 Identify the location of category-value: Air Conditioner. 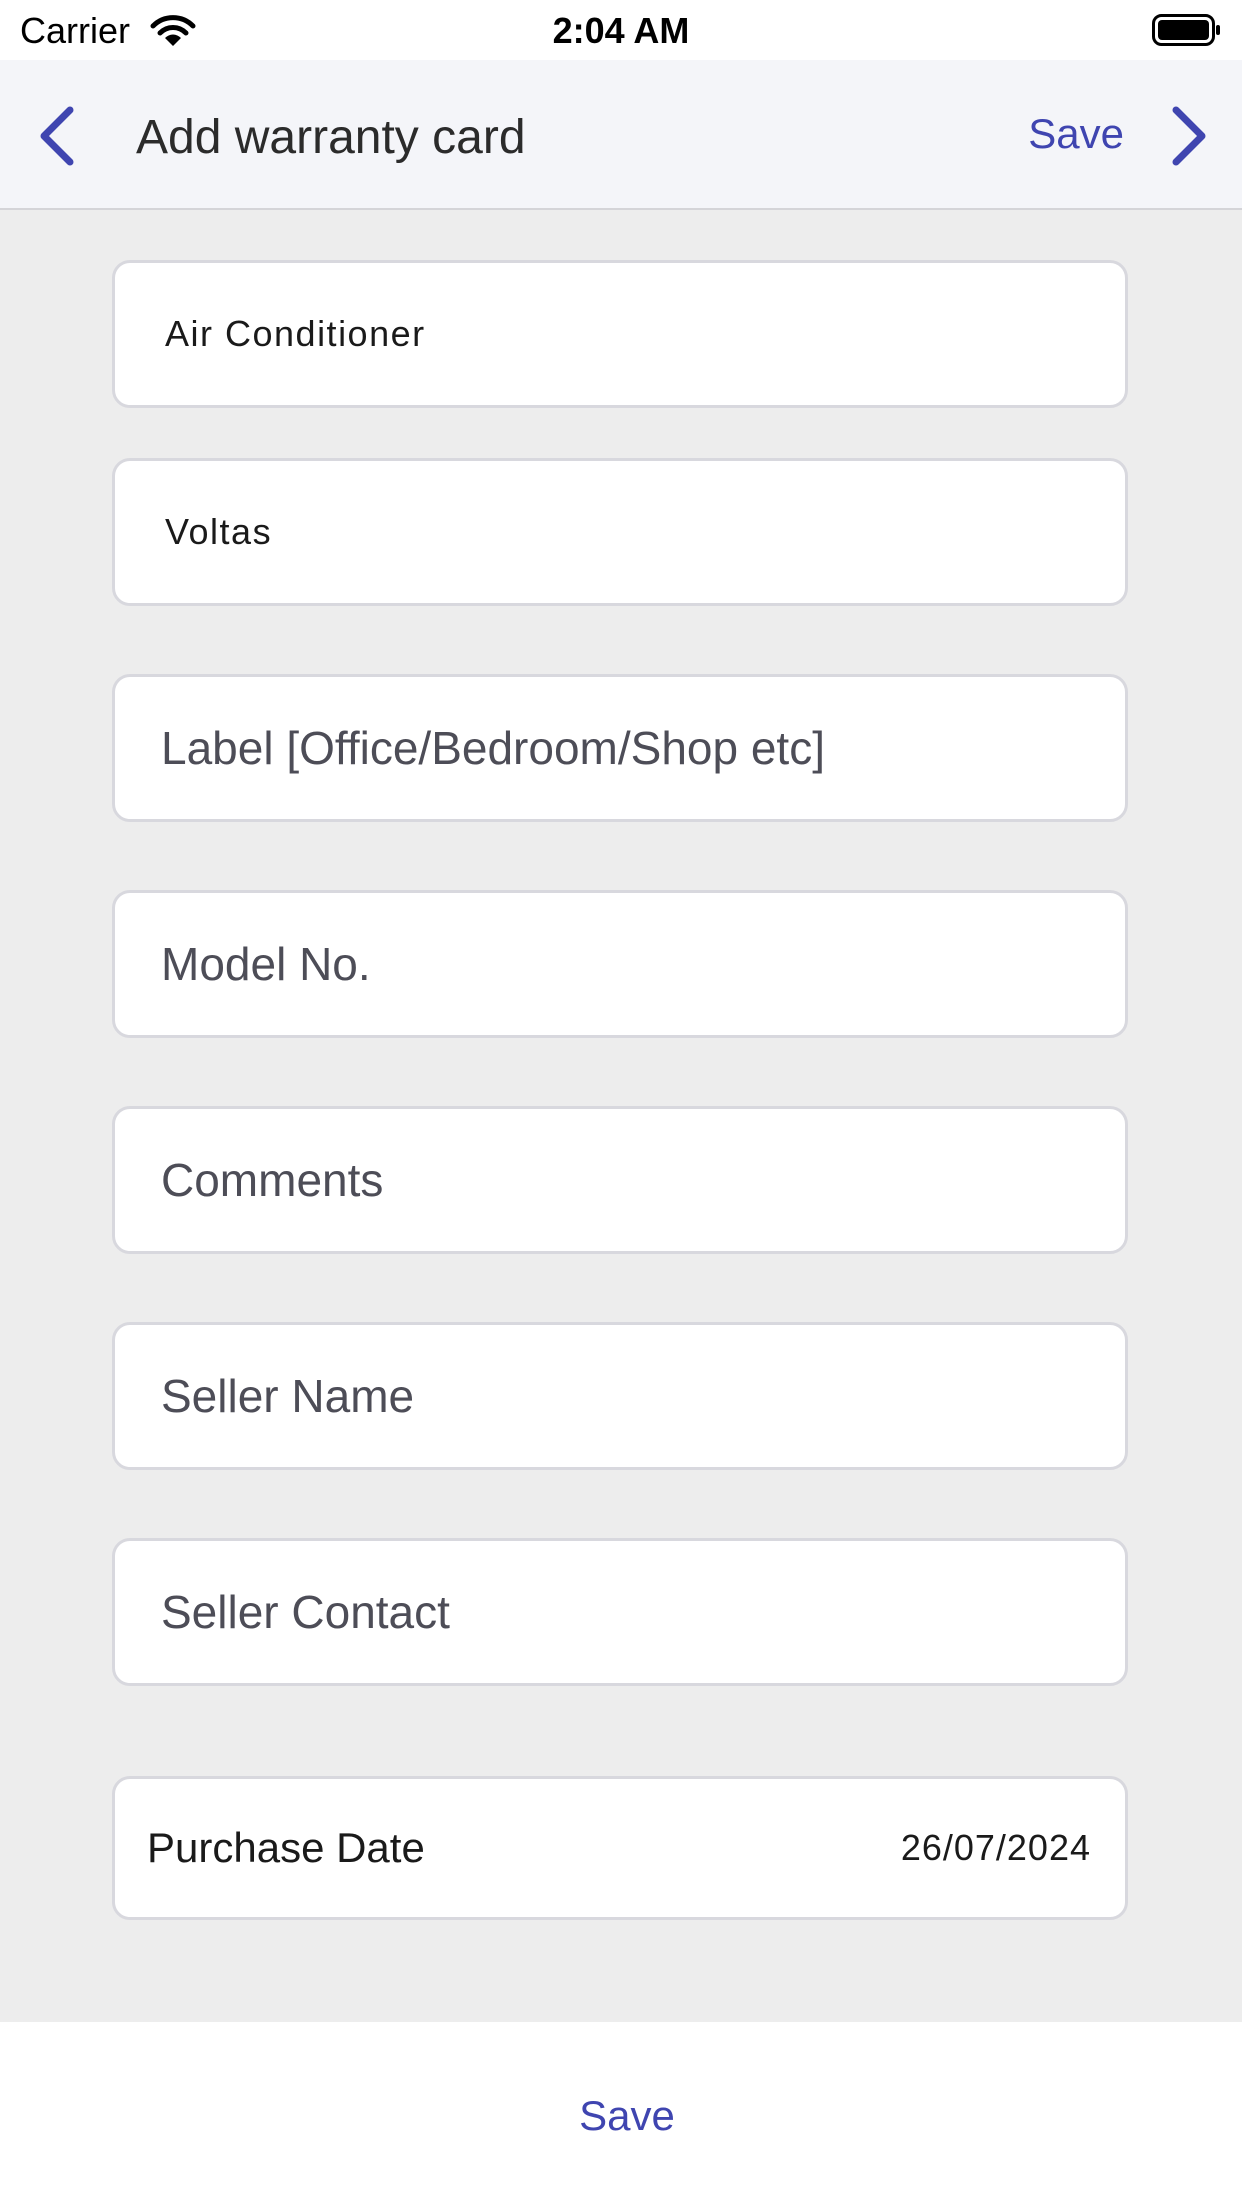
(295, 333).